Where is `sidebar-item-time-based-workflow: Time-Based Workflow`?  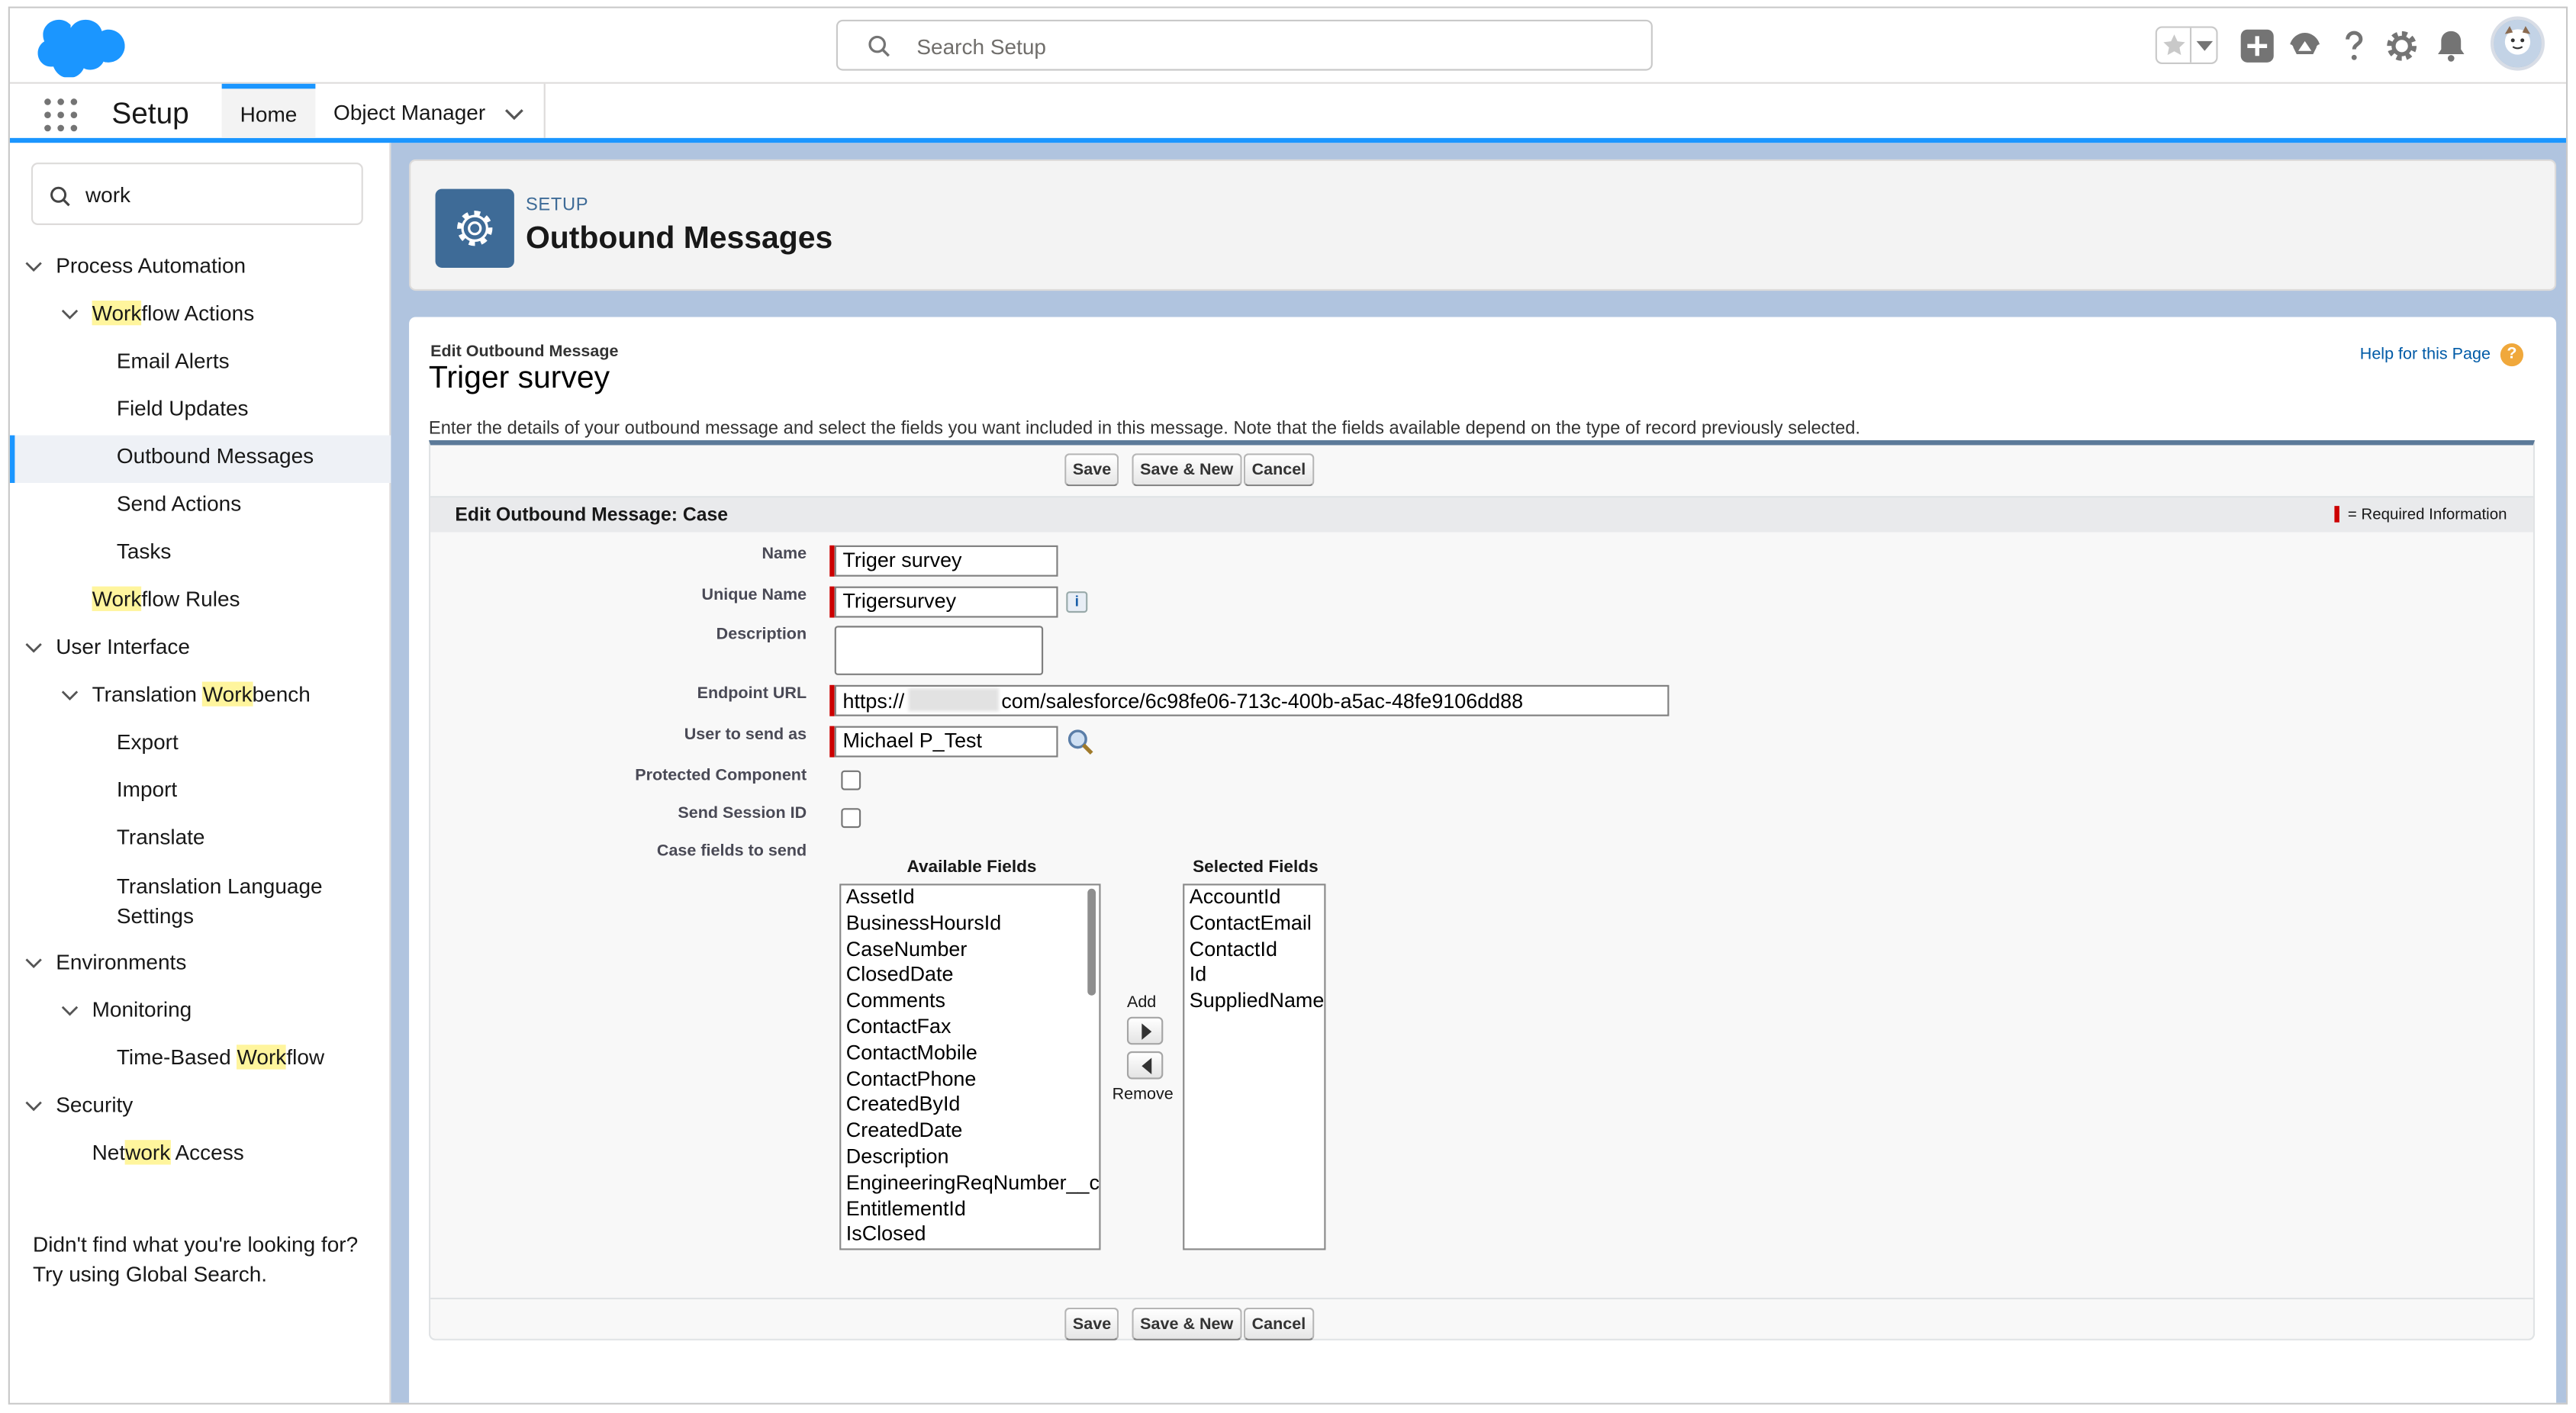 sidebar-item-time-based-workflow: Time-Based Workflow is located at coordinates (200, 1060).